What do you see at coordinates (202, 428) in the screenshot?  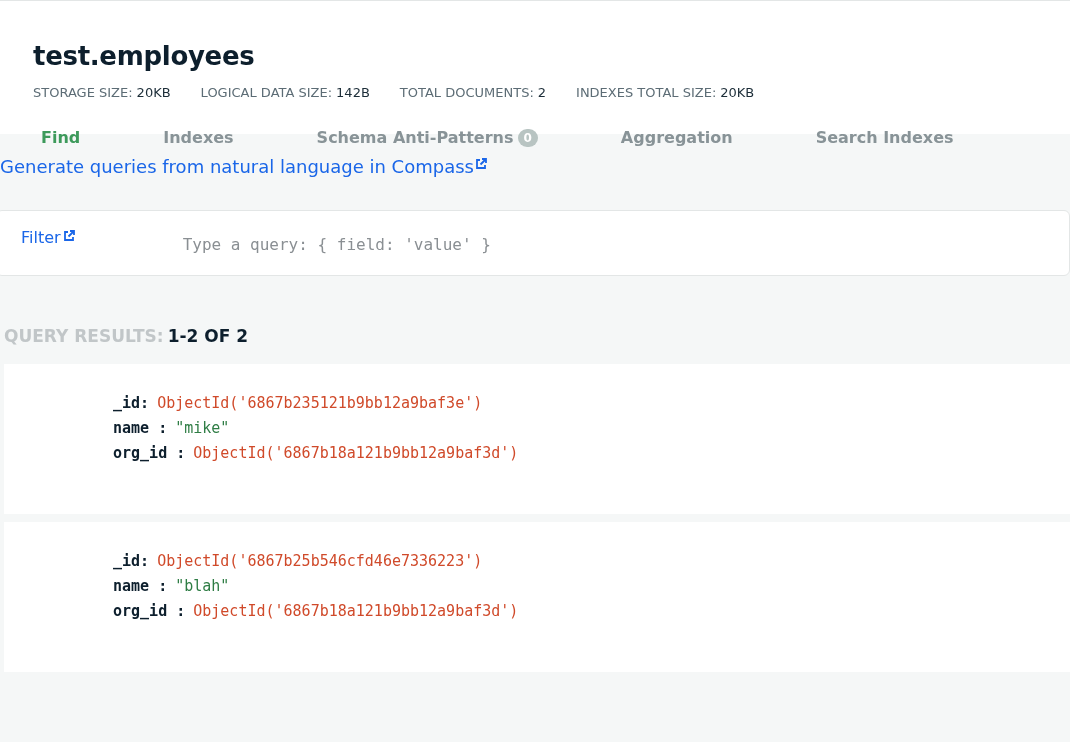 I see `field-value: "mike"` at bounding box center [202, 428].